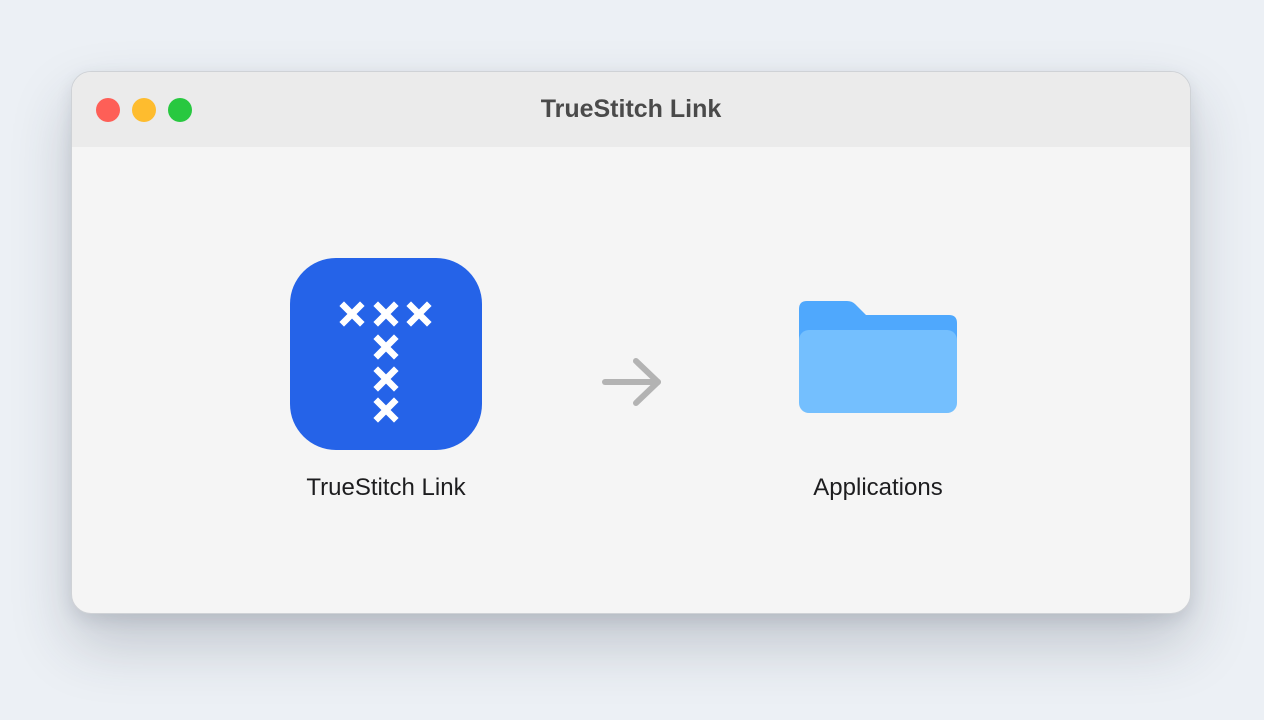 Image resolution: width=1264 pixels, height=720 pixels. I want to click on window-title: TrueStitch Link, so click(631, 109).